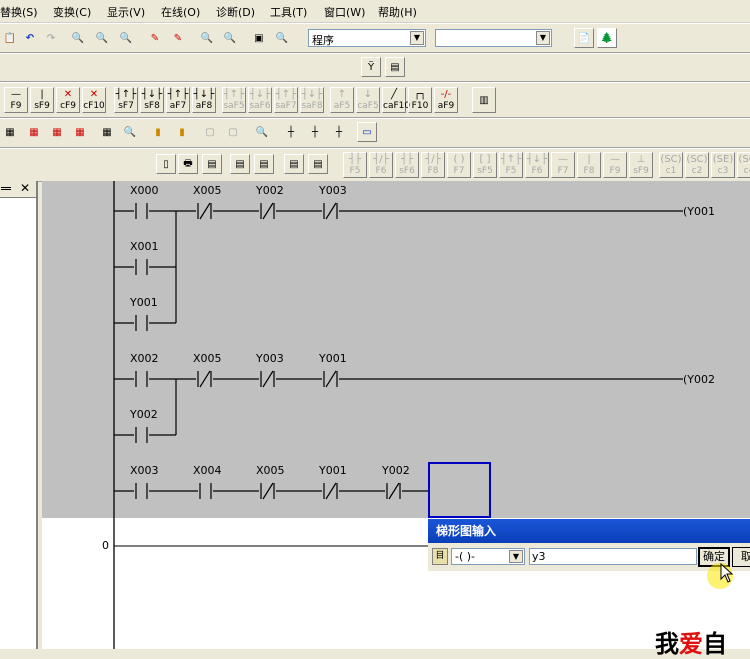  Describe the element at coordinates (397, 12) in the screenshot. I see `menu-help: 帮助(H)` at that location.